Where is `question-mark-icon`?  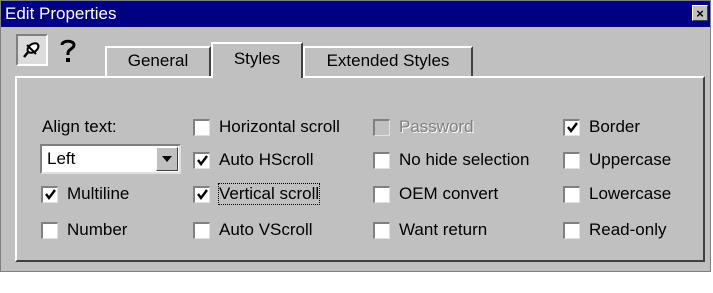
question-mark-icon is located at coordinates (68, 50).